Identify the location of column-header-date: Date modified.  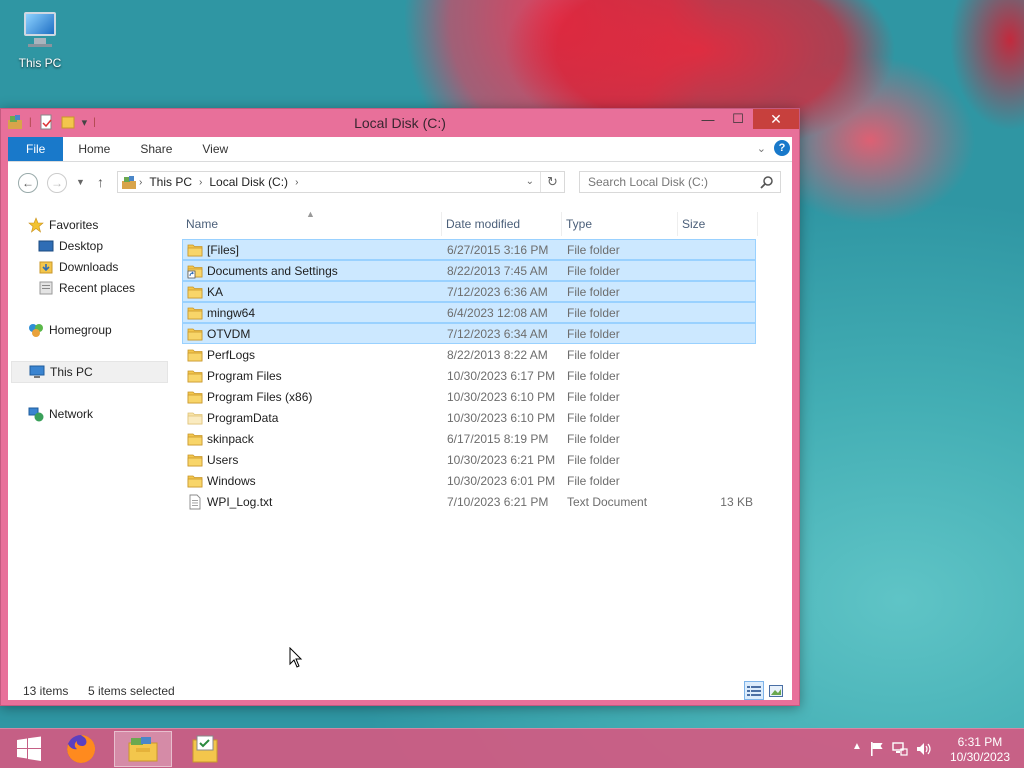
(502, 224).